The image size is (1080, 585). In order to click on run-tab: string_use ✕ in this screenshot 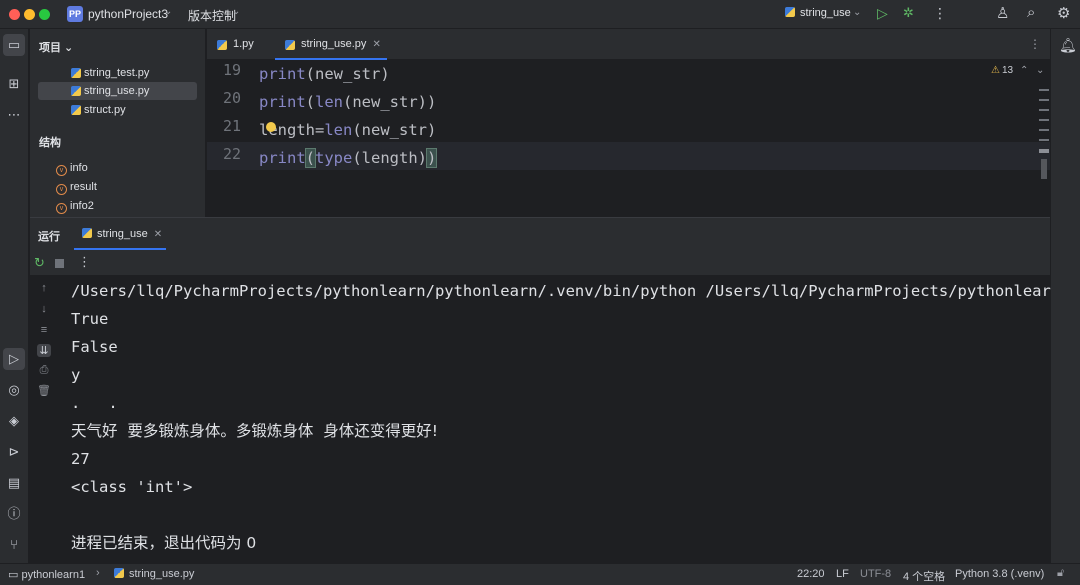, I will do `click(120, 234)`.